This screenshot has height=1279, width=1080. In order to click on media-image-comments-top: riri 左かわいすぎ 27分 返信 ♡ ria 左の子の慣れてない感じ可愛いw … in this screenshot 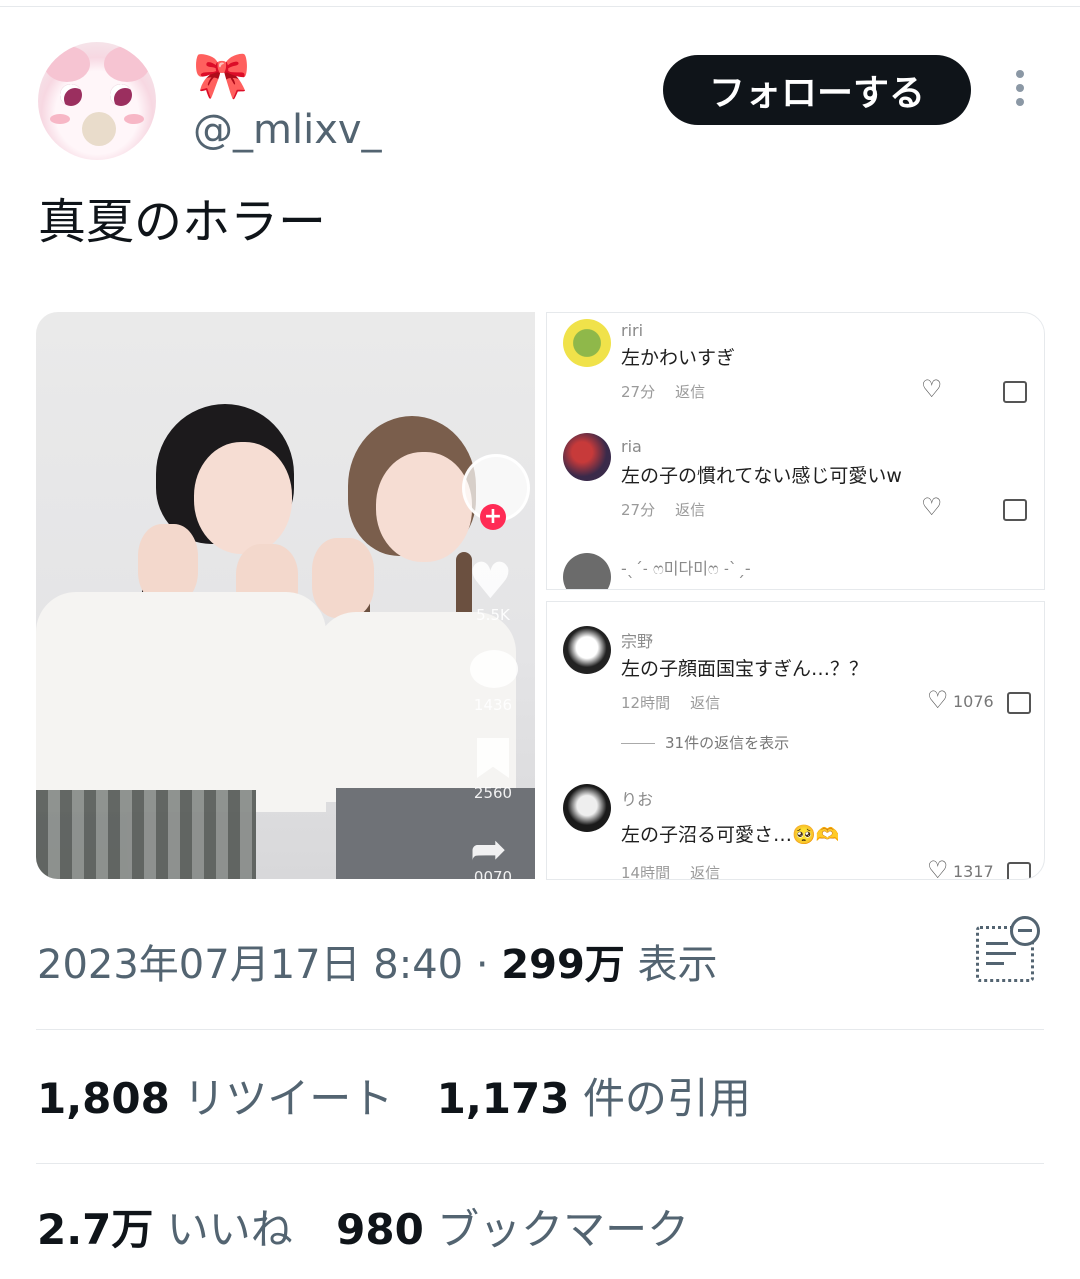, I will do `click(795, 451)`.